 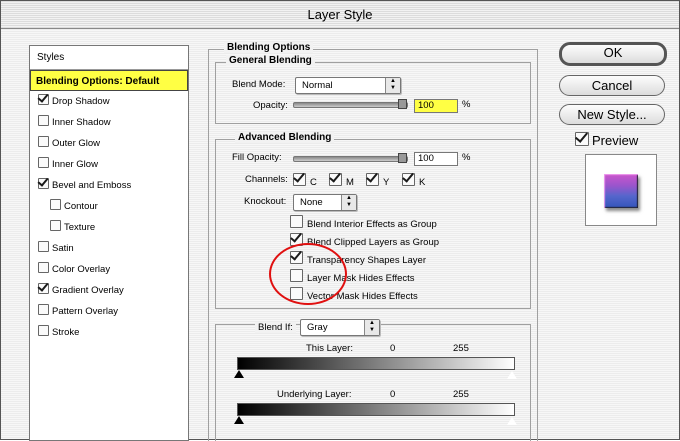 I want to click on knockout-value: None, so click(x=311, y=202).